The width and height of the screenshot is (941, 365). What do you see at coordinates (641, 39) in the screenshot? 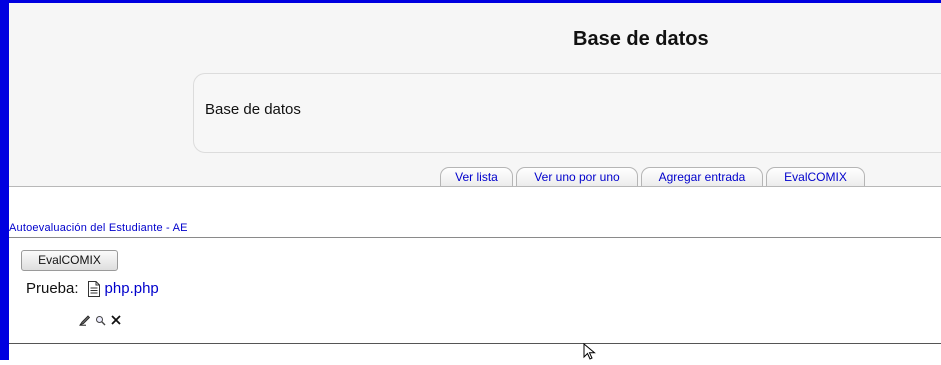
I see `page-title: Base de datos` at bounding box center [641, 39].